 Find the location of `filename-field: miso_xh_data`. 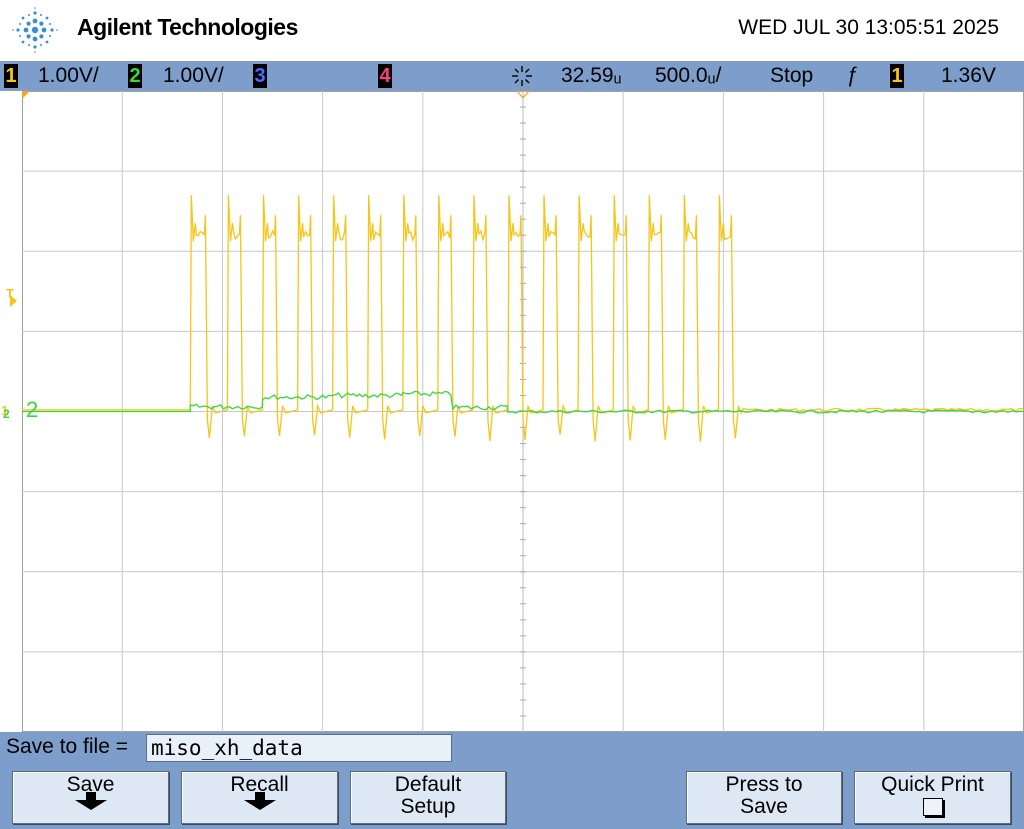

filename-field: miso_xh_data is located at coordinates (299, 748).